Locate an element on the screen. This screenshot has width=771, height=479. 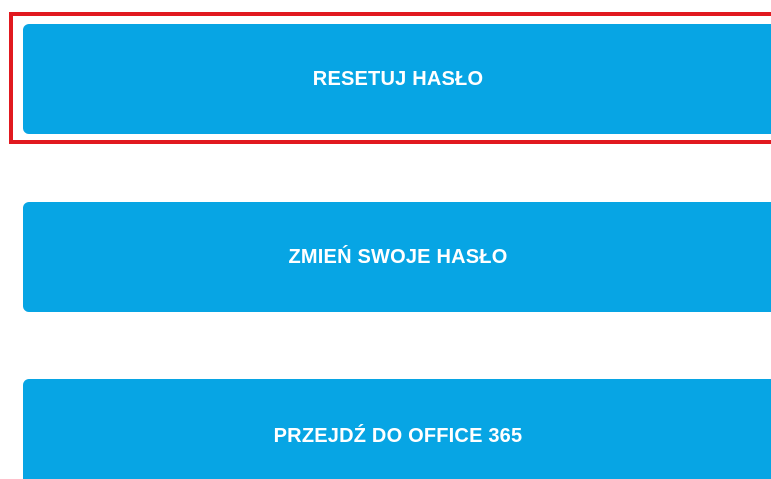
change-password-label: ZMIEŃ SWOJE HASŁO is located at coordinates (398, 256).